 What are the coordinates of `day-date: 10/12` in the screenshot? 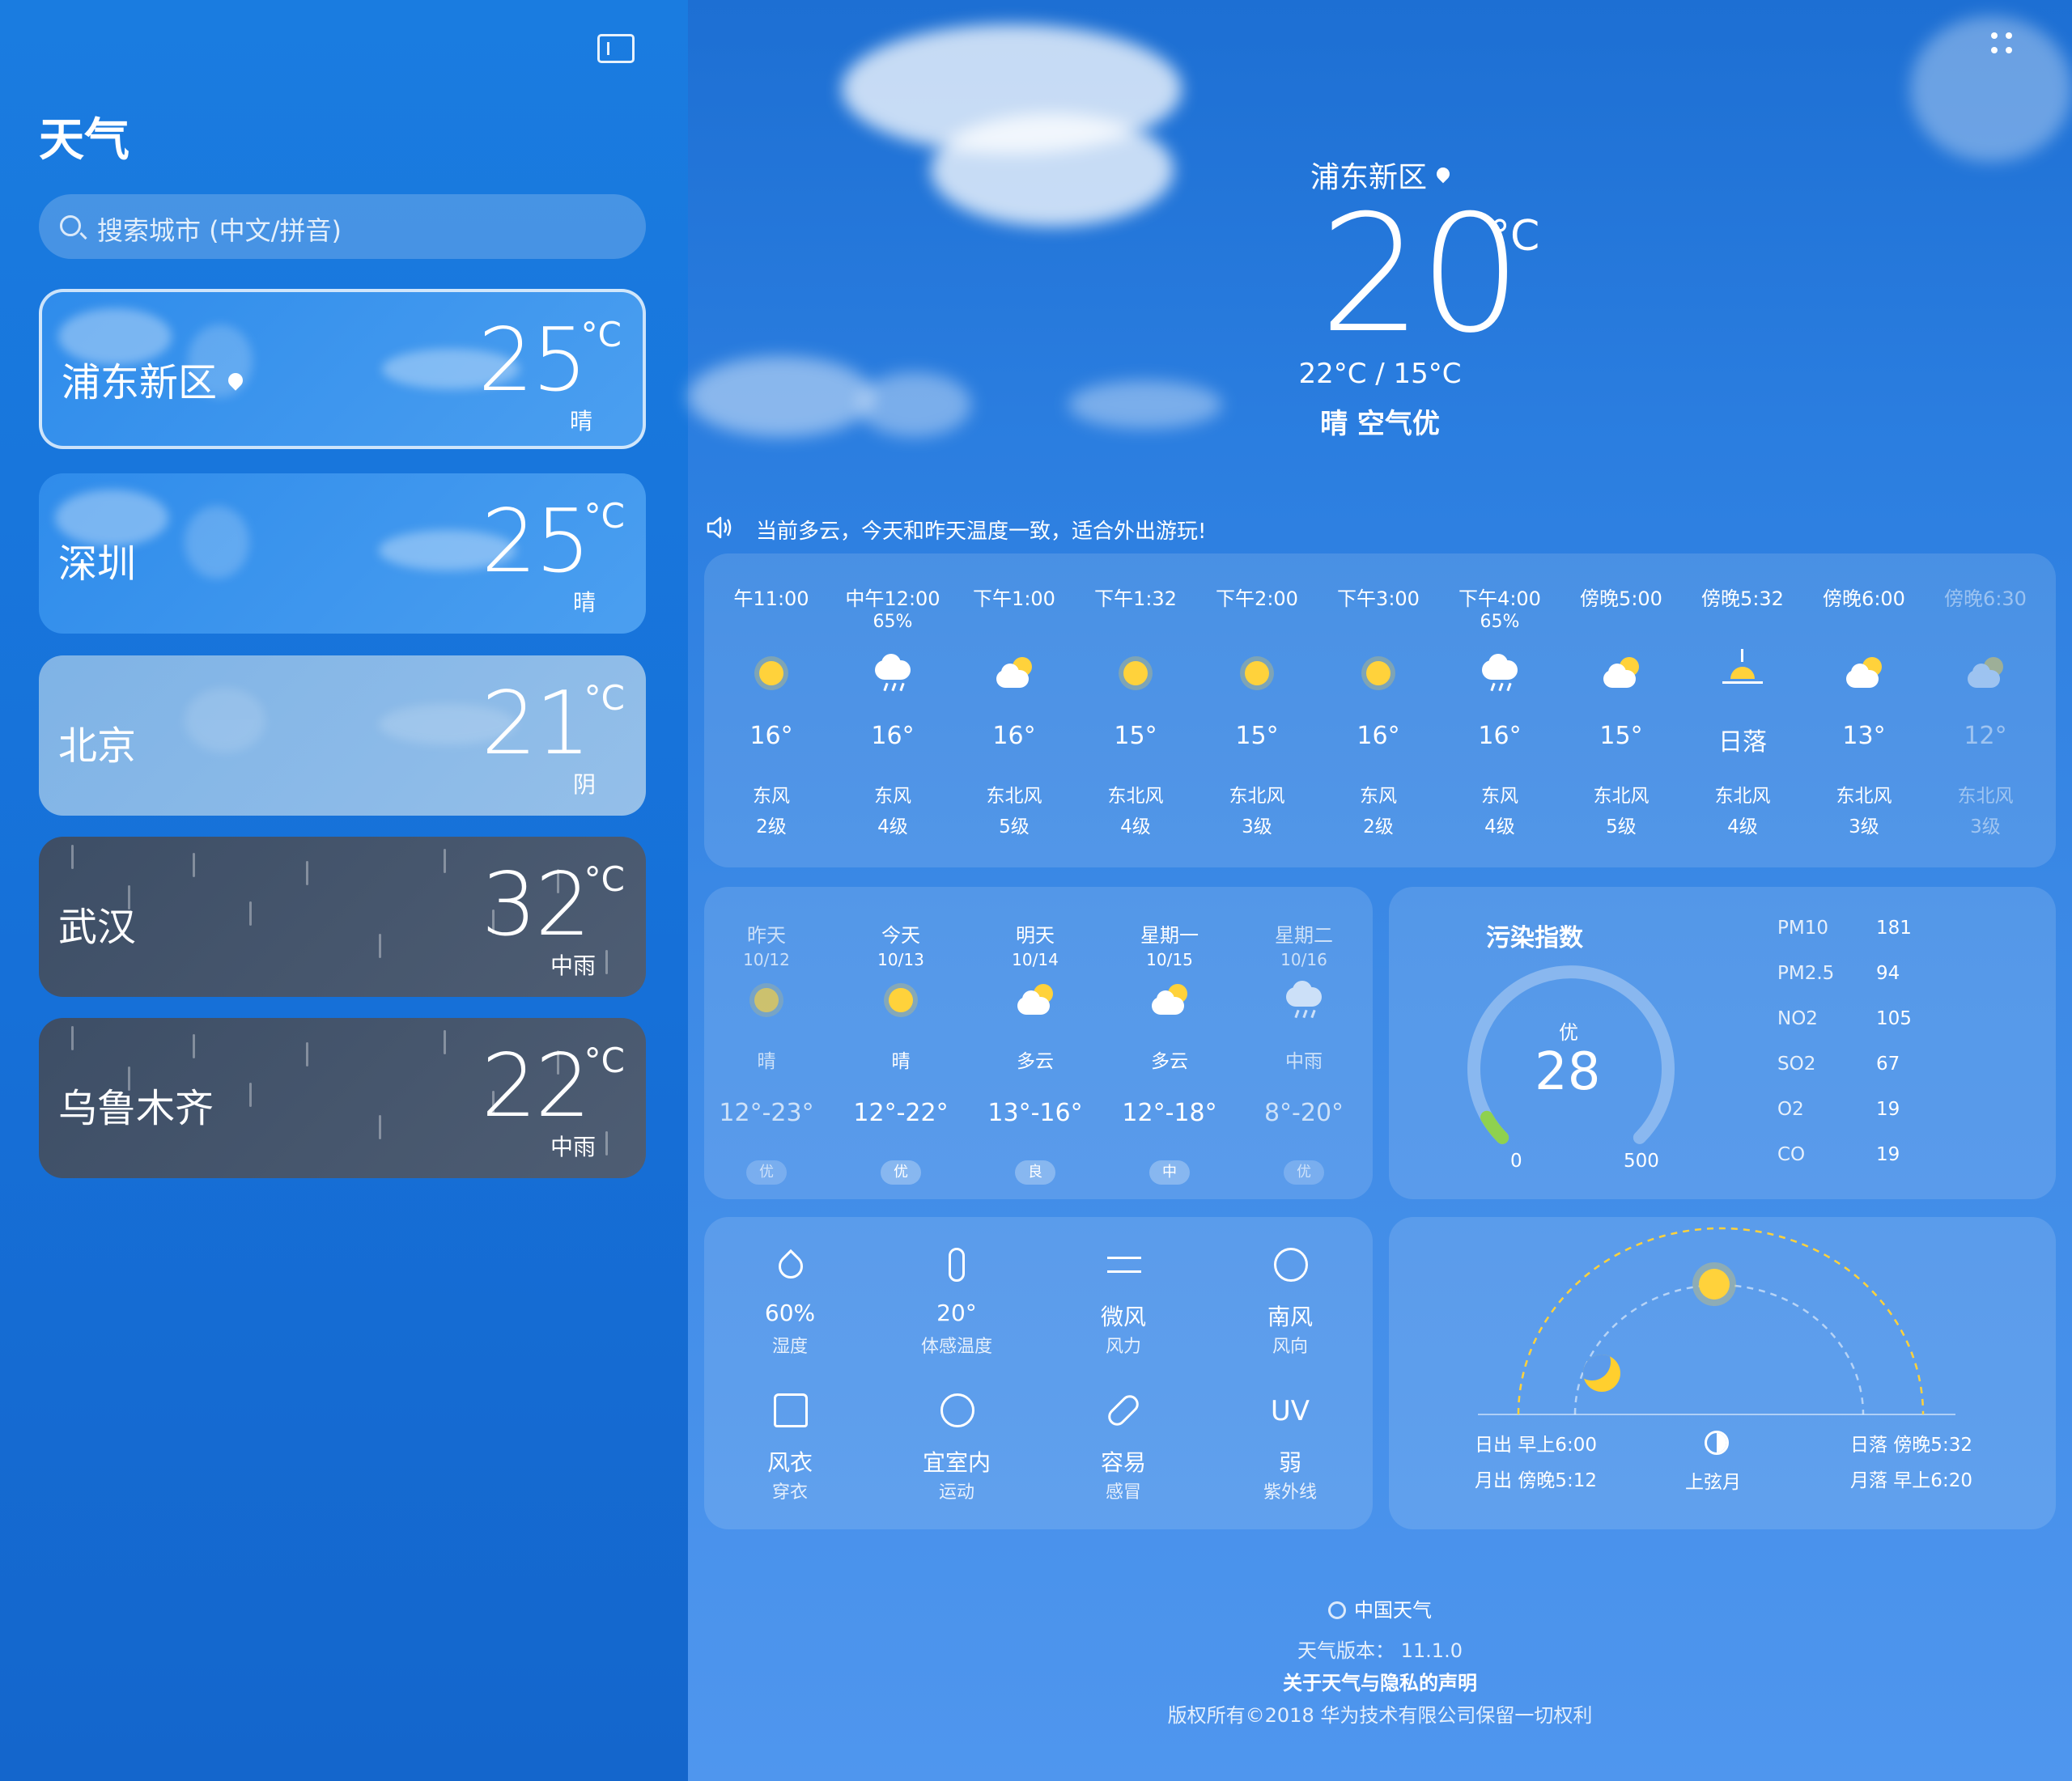 It's located at (766, 959).